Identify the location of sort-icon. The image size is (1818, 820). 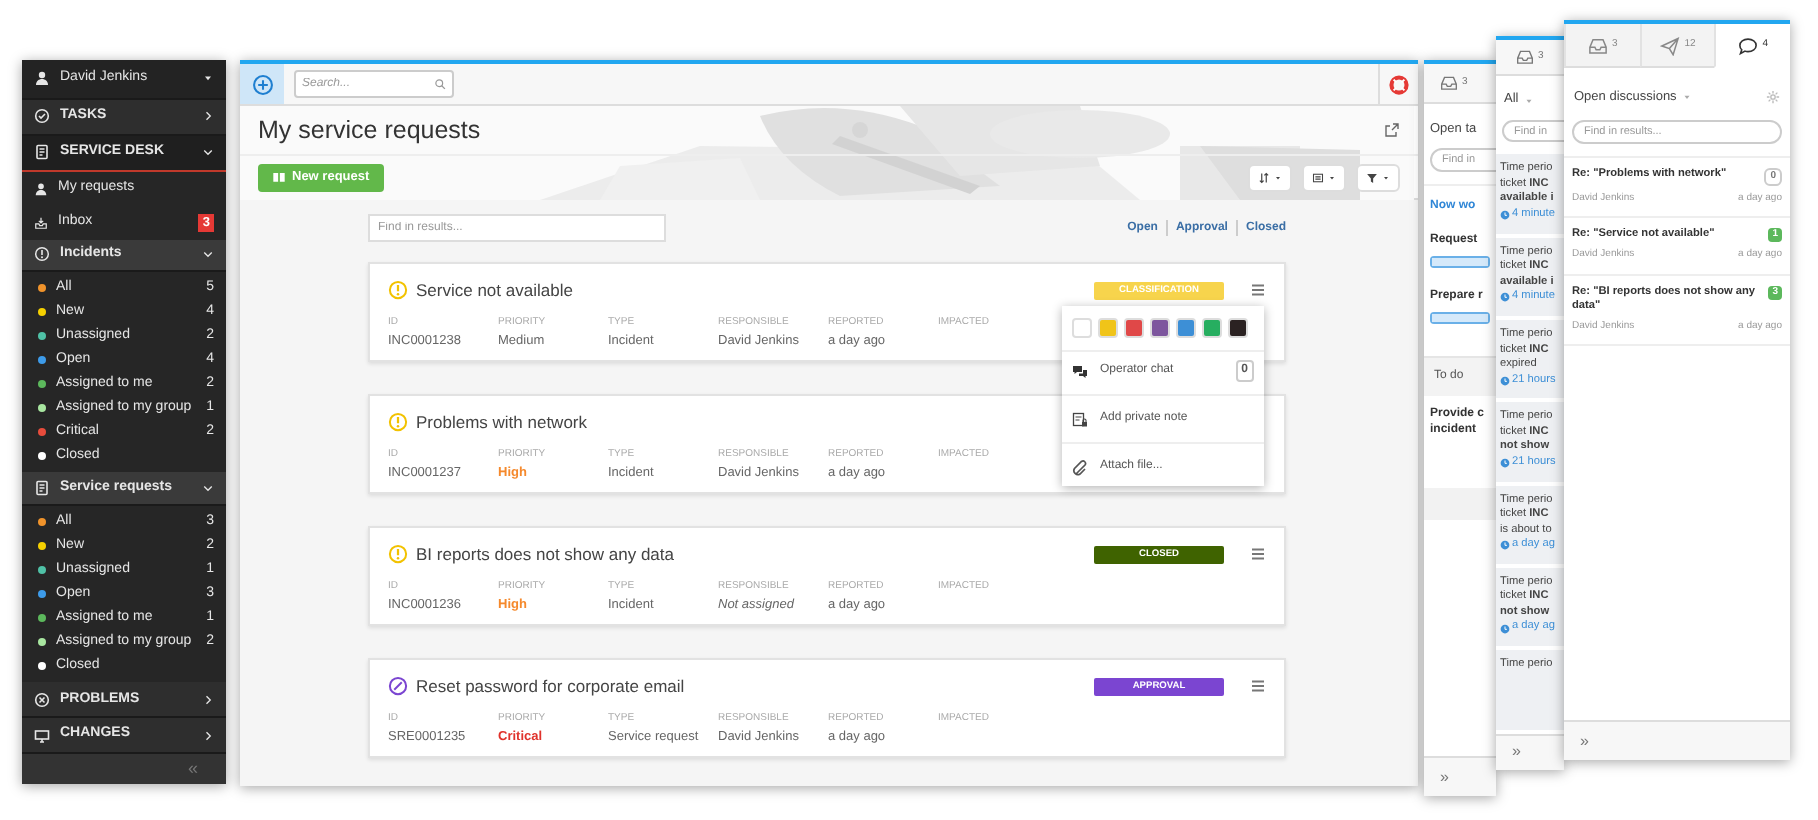
(1264, 177).